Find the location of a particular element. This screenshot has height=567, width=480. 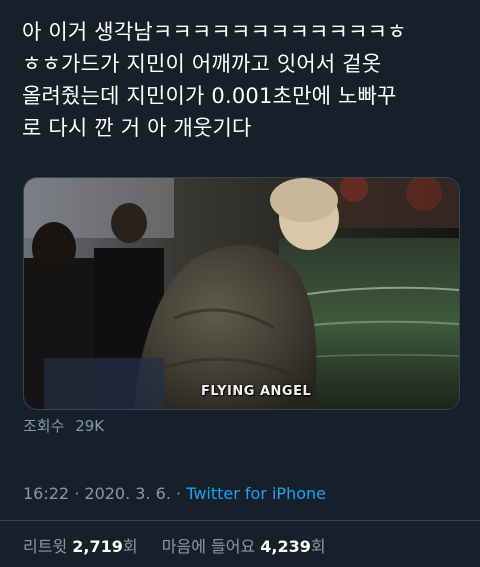

tweet-text-line: 올려줬는데 지민이가 0.001초만에 노빠꾸 is located at coordinates (209, 96).